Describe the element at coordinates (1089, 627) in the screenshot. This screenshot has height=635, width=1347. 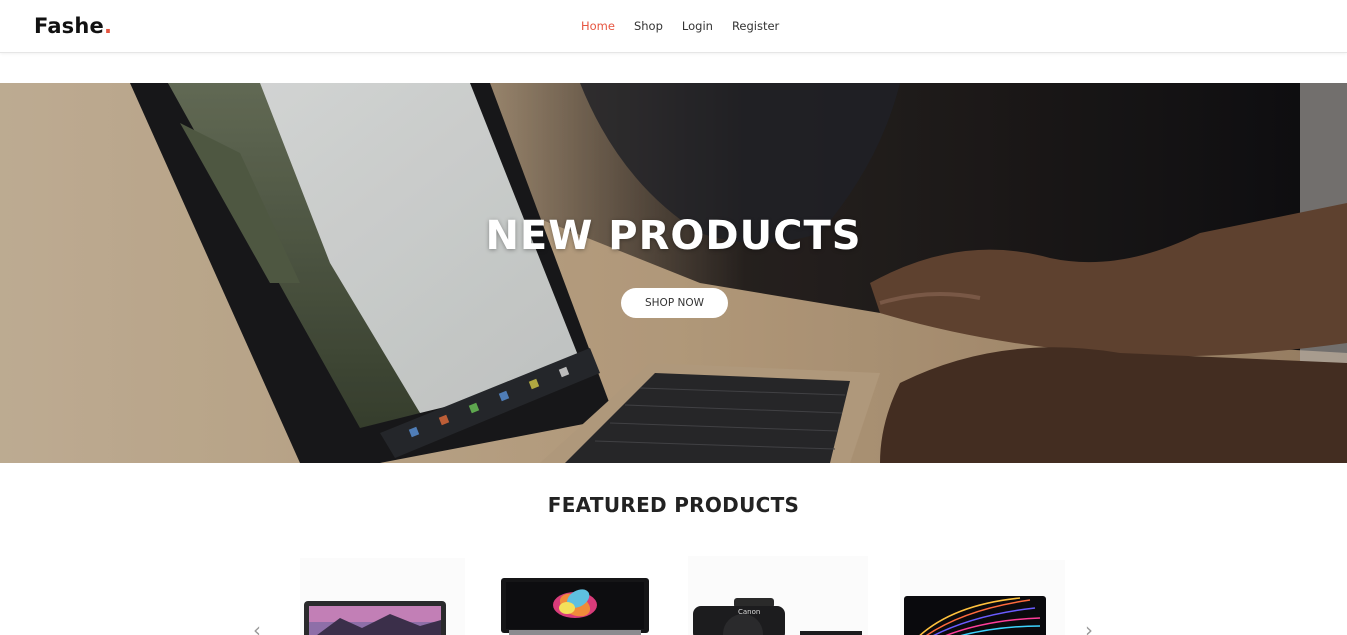
I see `chevron-right-icon: ›` at that location.